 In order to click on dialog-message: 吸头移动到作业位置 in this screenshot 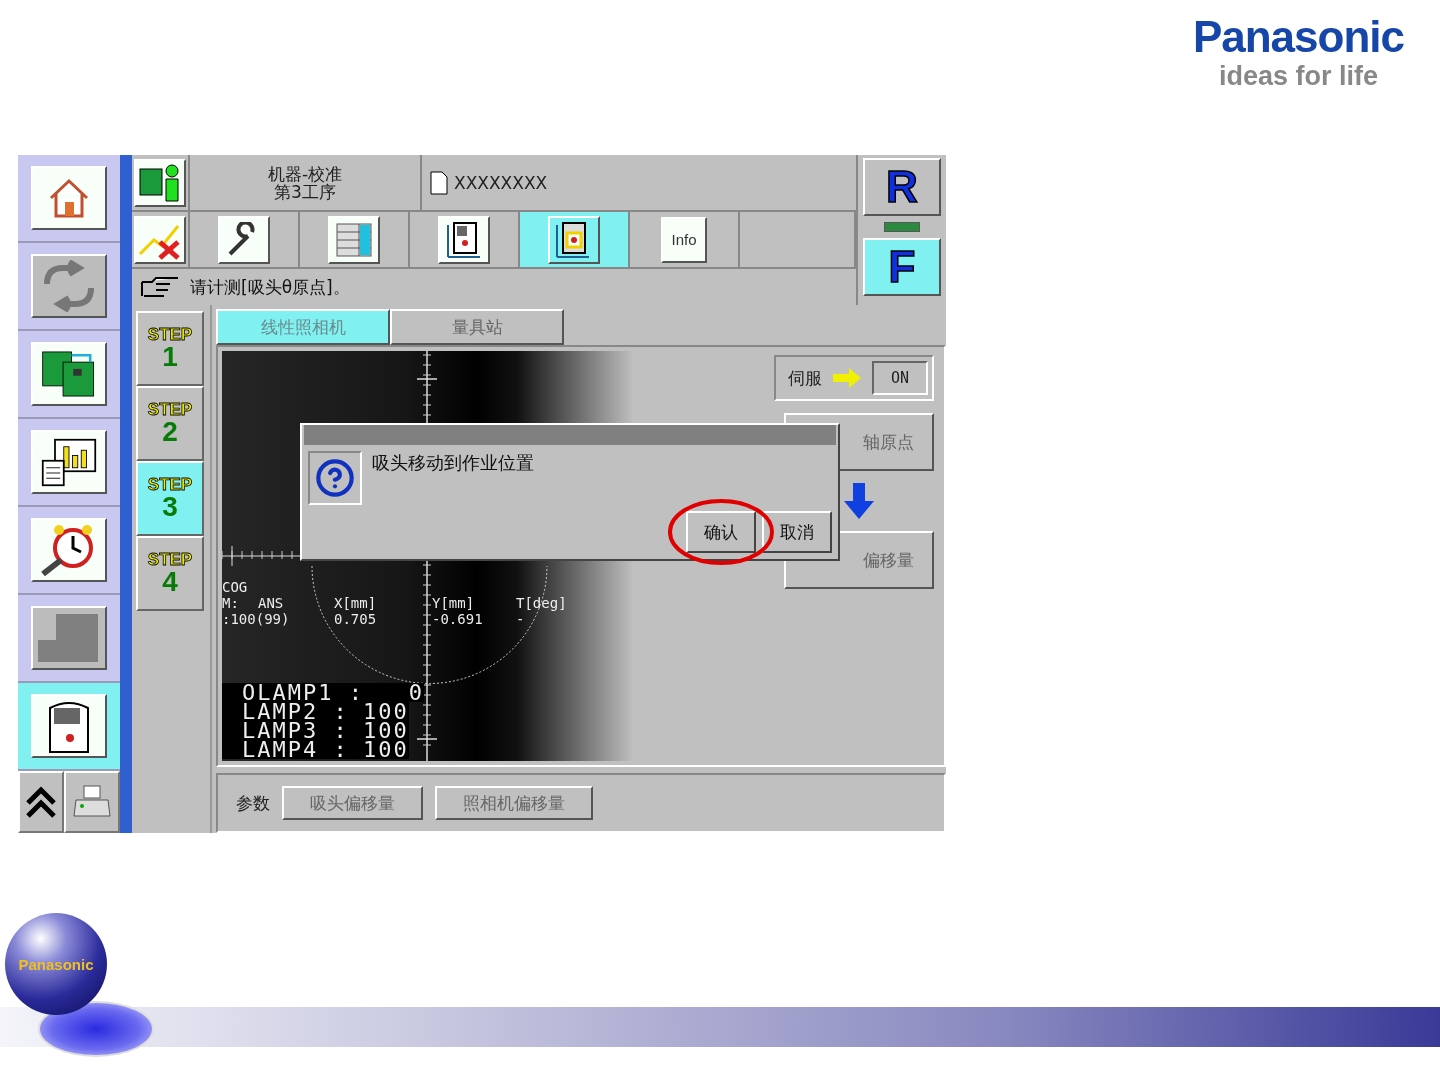, I will do `click(453, 463)`.